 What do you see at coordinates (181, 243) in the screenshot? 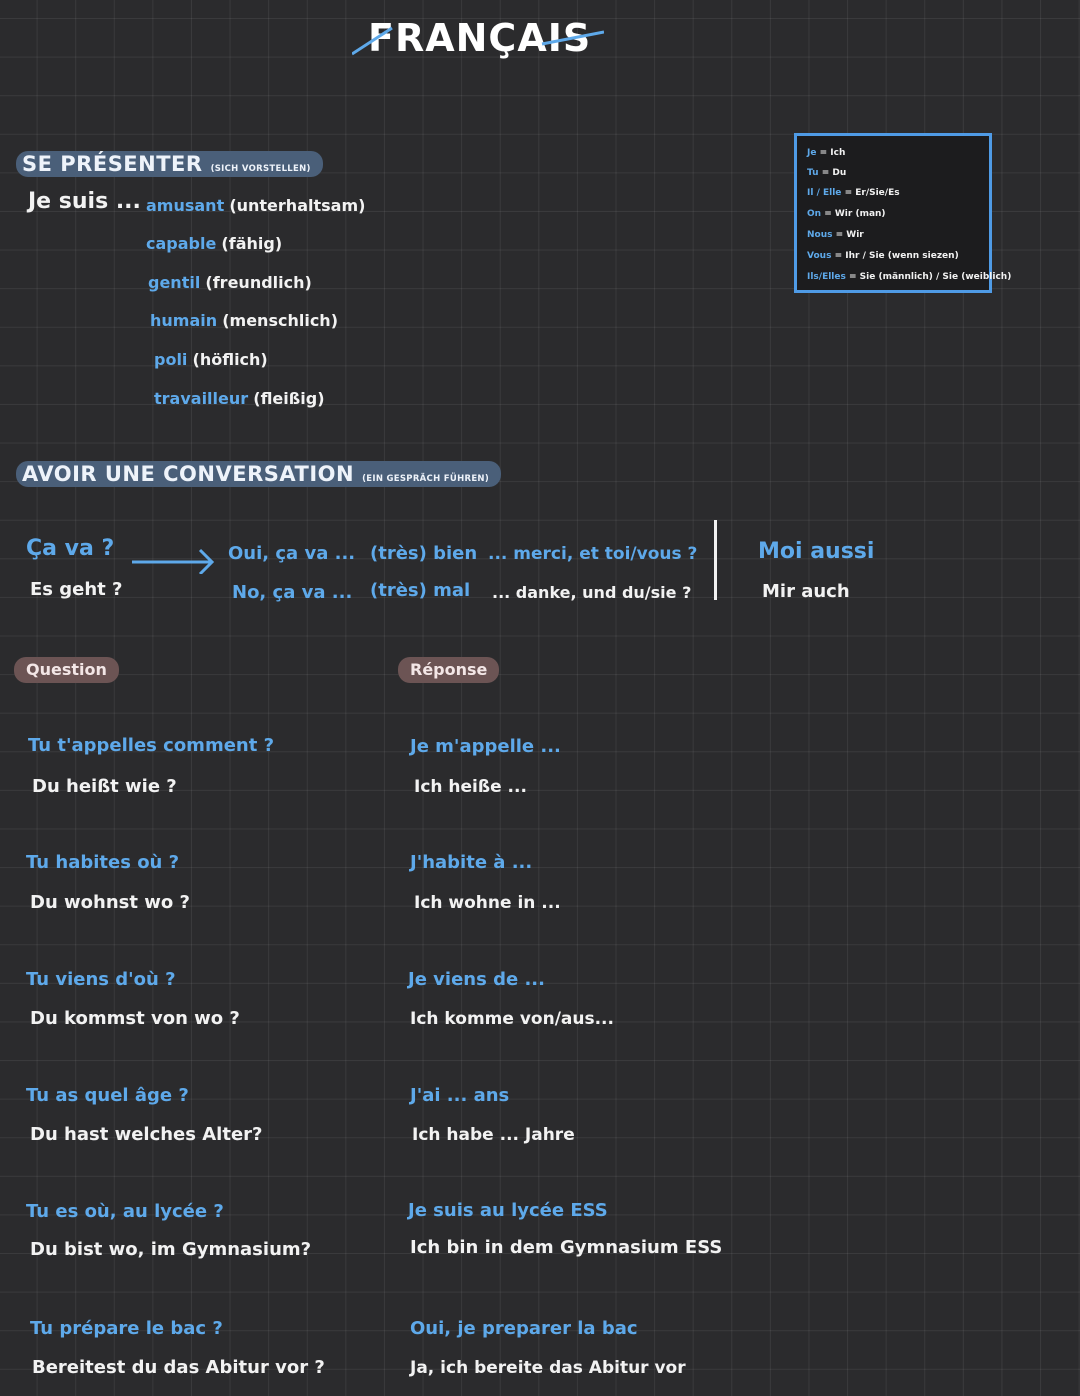
I see `adjective-fr: capable` at bounding box center [181, 243].